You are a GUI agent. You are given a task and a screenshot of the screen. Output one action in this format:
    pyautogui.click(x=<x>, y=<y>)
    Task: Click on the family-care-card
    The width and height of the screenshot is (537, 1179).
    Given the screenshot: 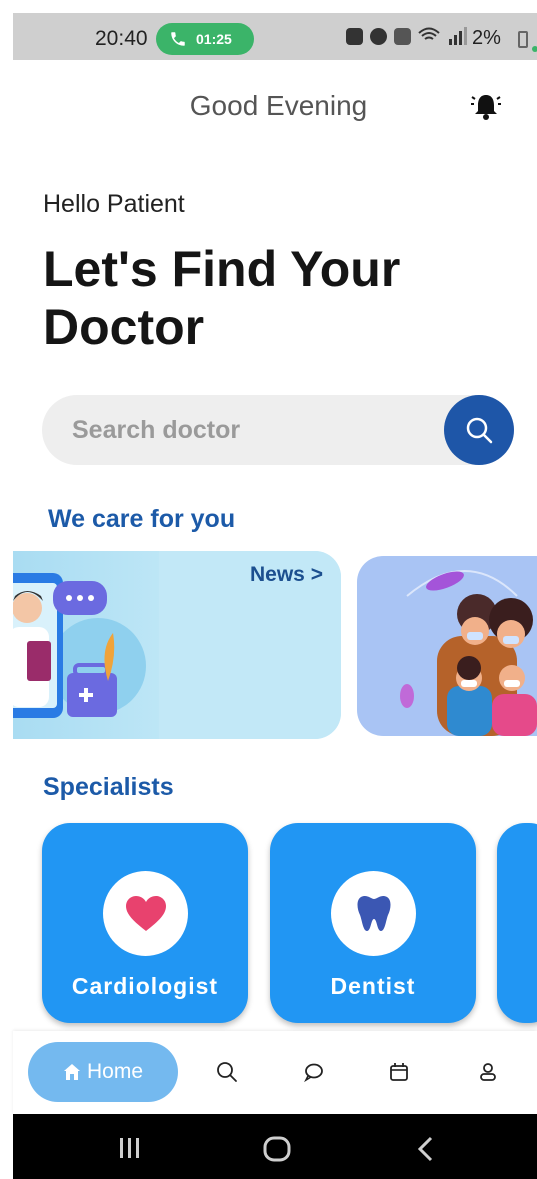 What is the action you would take?
    pyautogui.click(x=447, y=646)
    